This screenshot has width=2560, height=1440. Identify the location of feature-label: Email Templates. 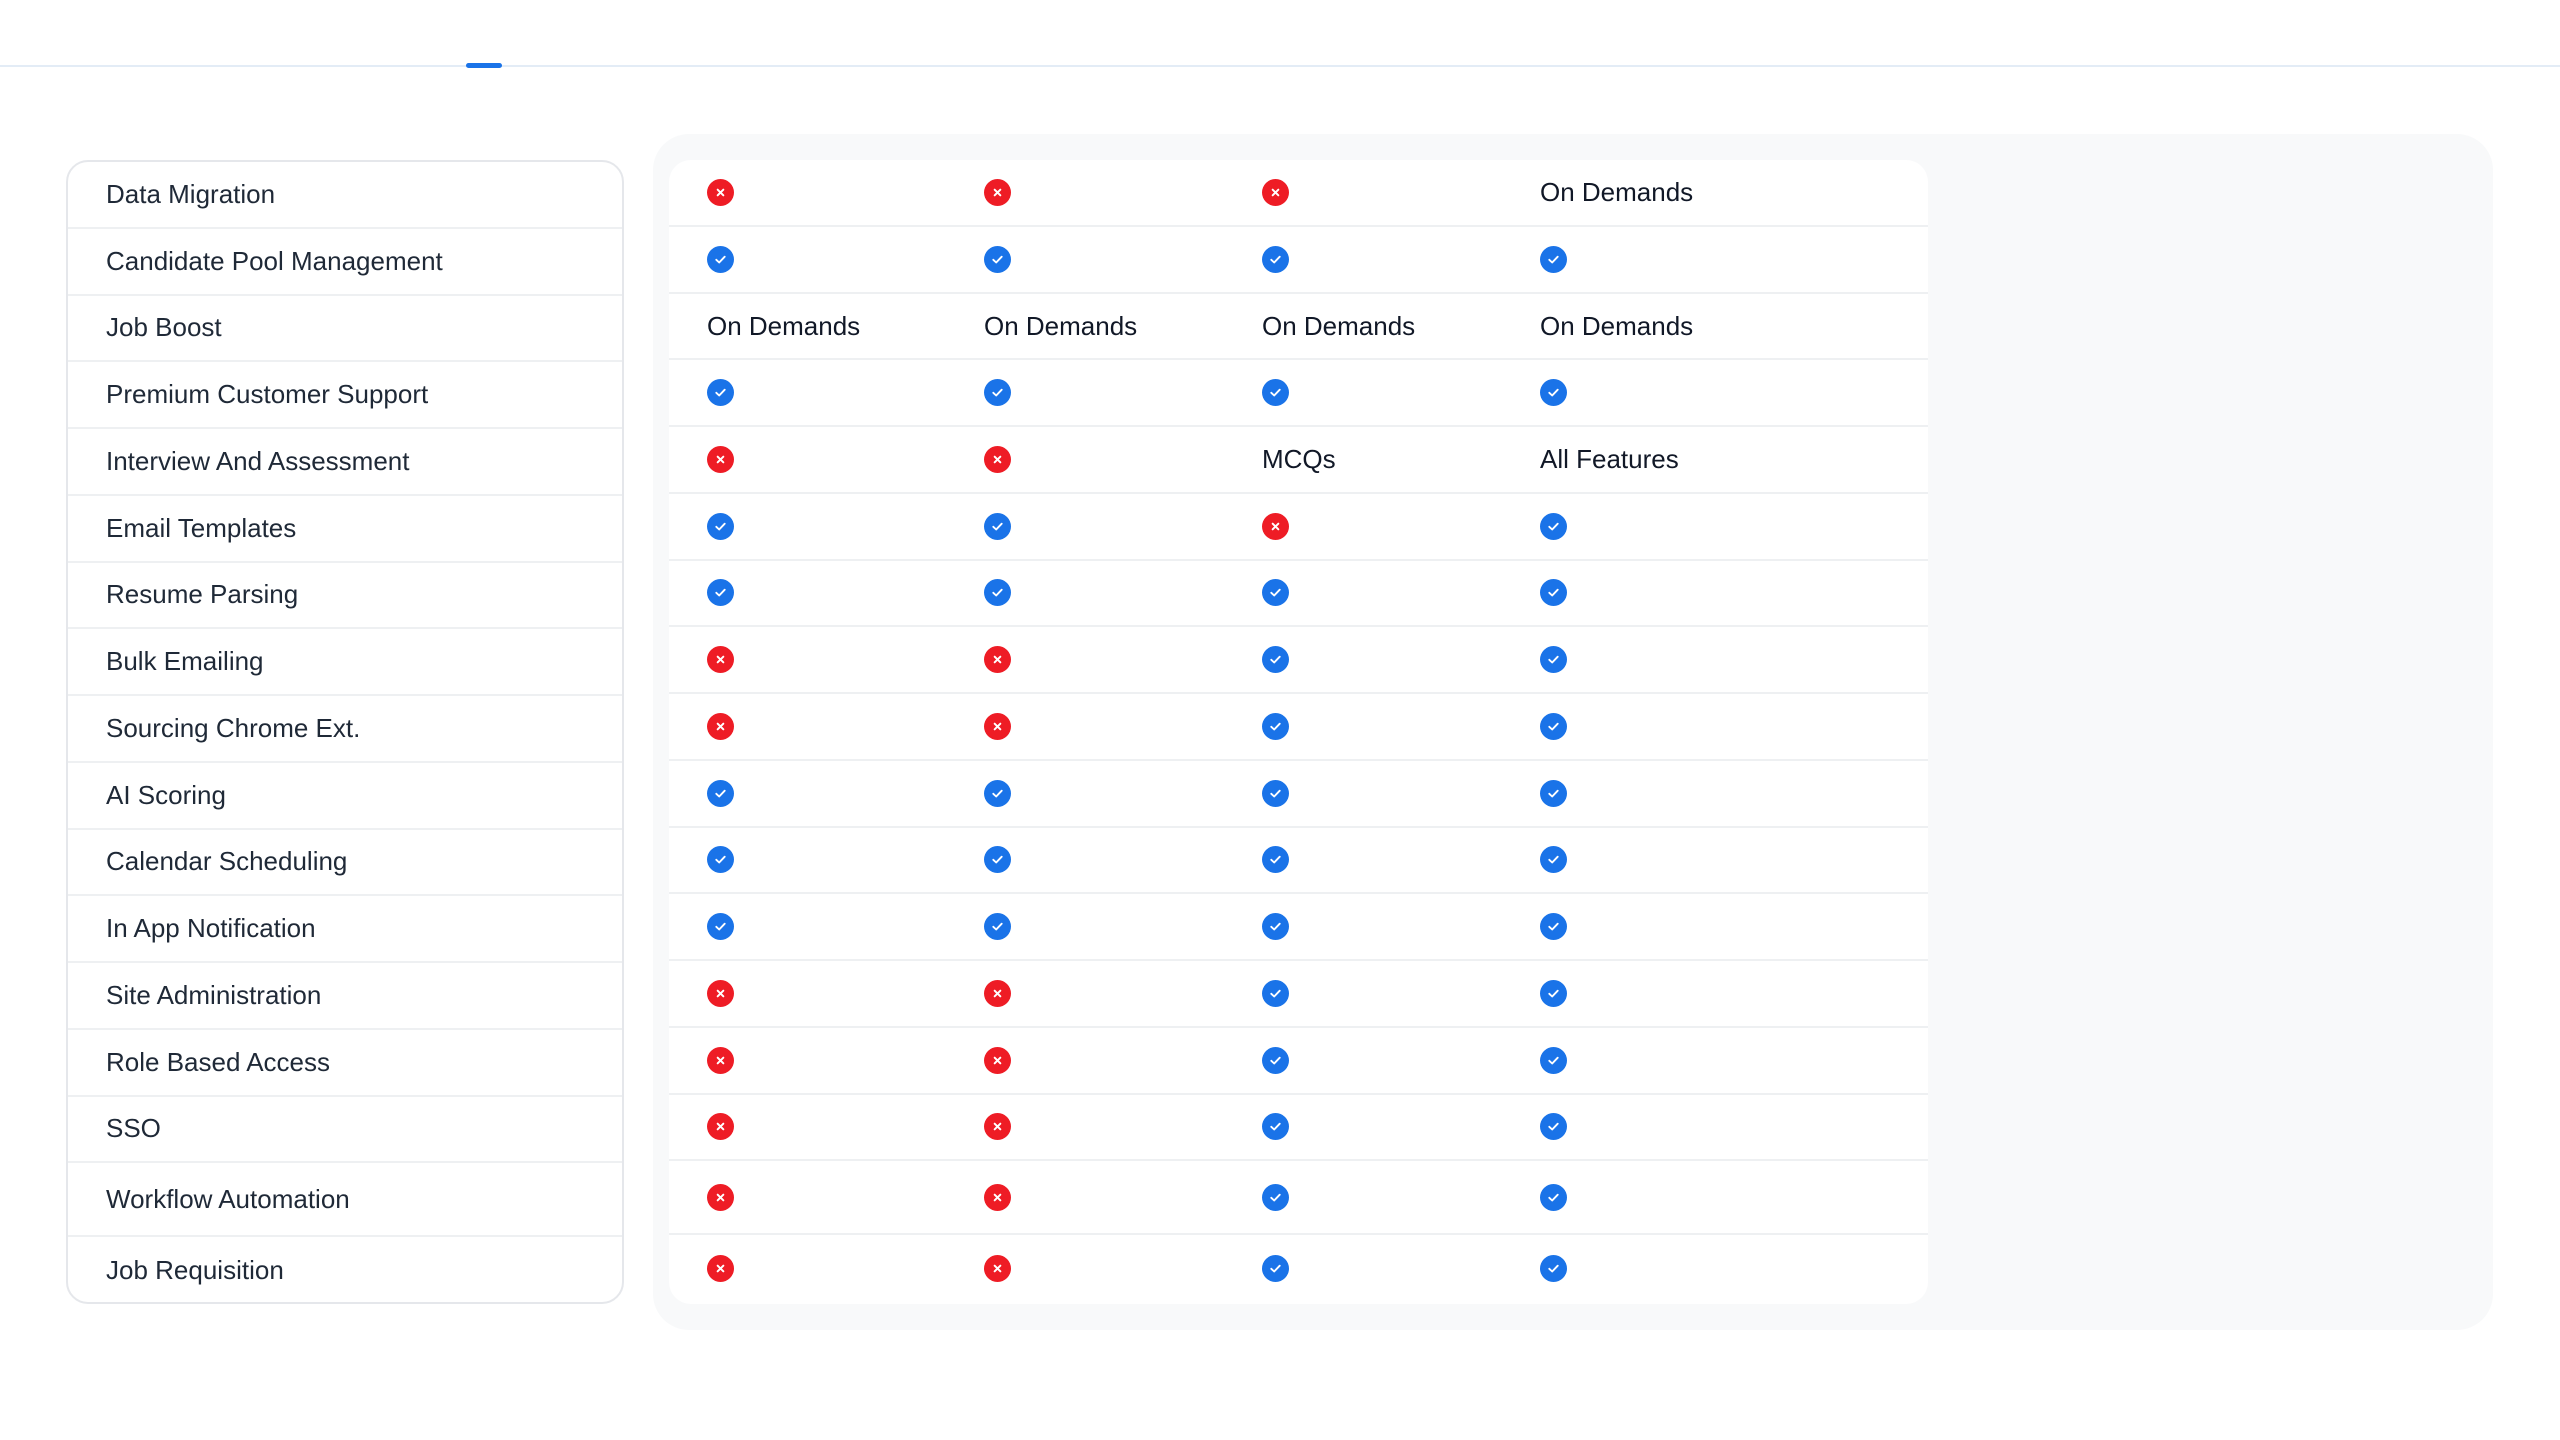
(345, 529).